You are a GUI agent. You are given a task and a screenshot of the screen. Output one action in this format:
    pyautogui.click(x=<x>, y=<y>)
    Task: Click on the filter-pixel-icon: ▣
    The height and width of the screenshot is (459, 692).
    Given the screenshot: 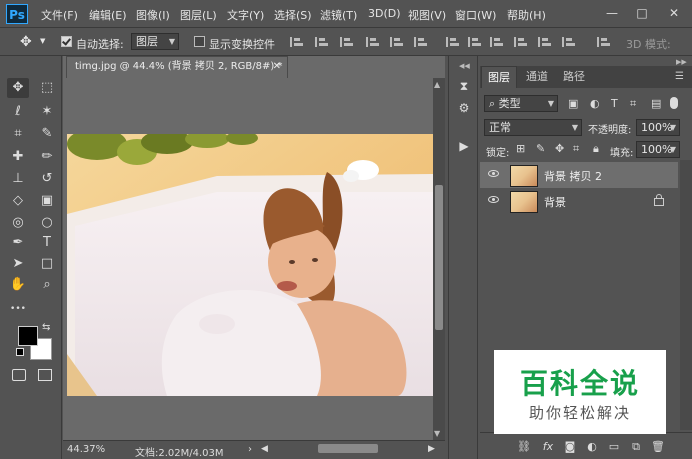 What is the action you would take?
    pyautogui.click(x=573, y=103)
    